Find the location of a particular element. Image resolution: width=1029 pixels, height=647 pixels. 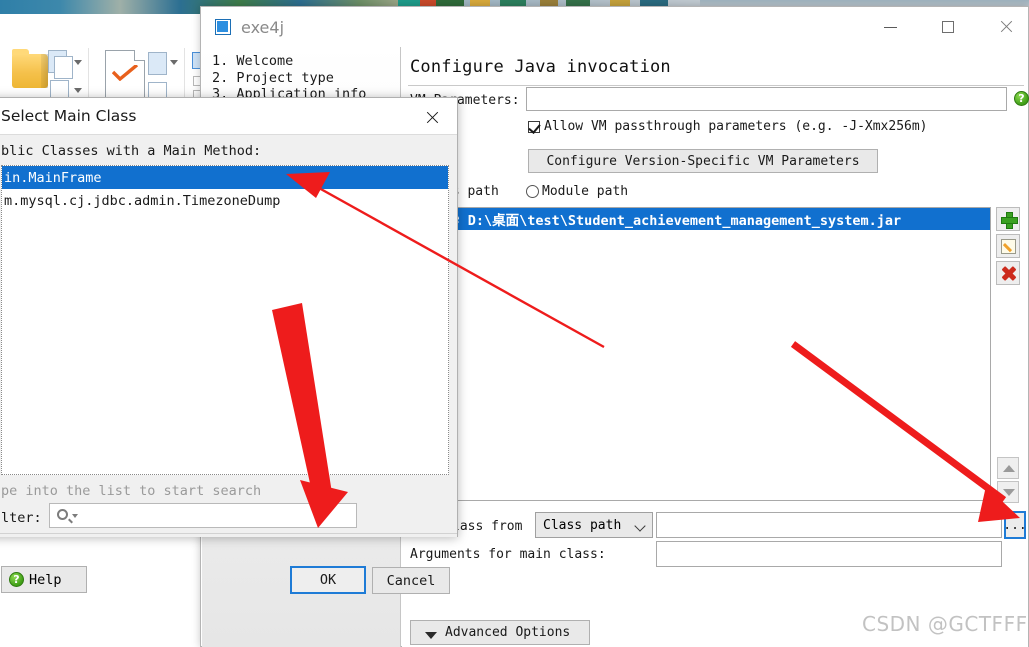

advanced-options-button: Advanced Options is located at coordinates (500, 632).